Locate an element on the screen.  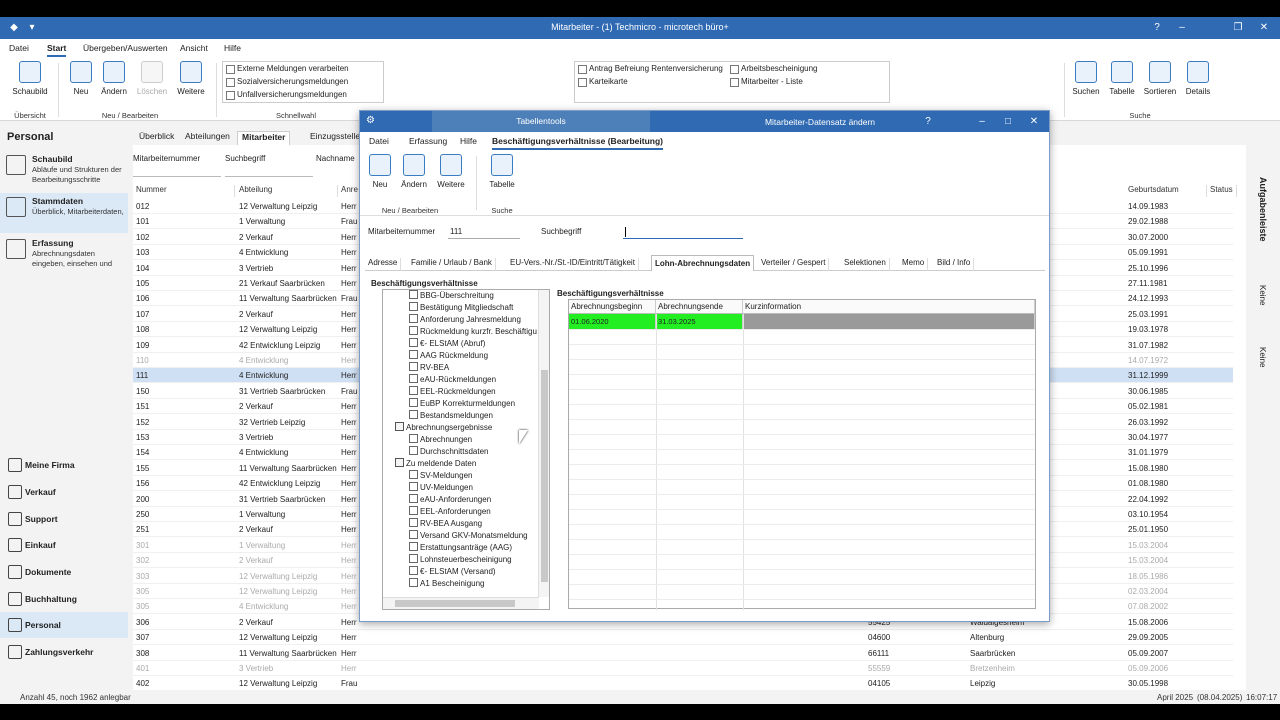
module-meine-firma: Meine Firma is located at coordinates (64, 465).